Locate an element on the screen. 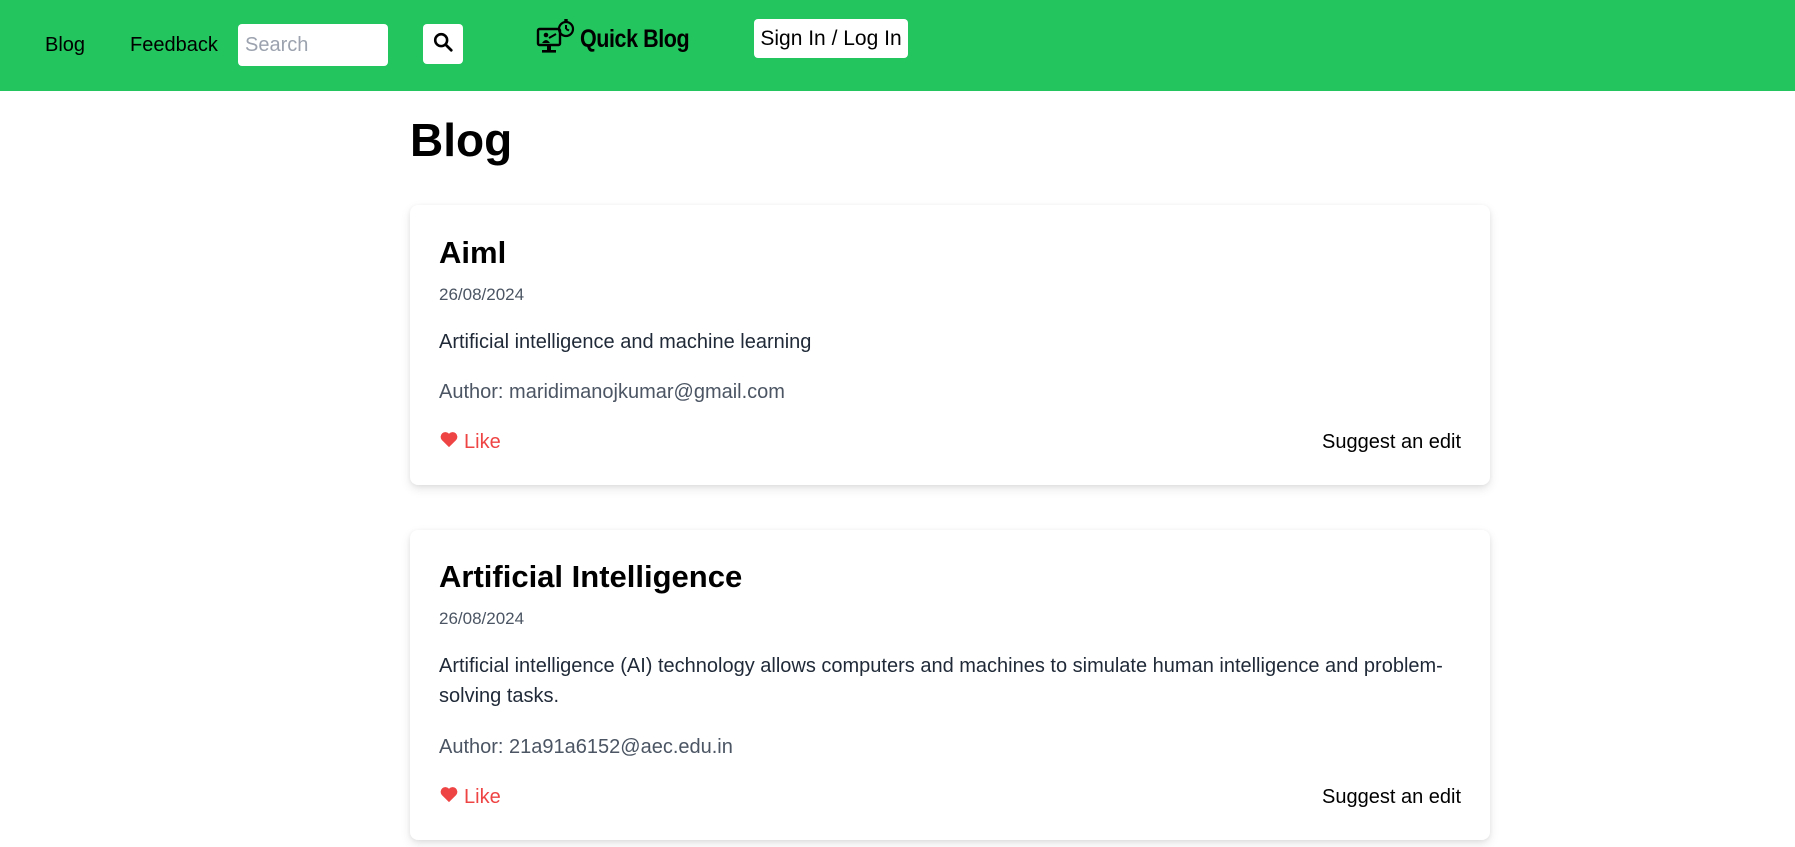  post-author: Author: maridimanojkumar@gmail.com is located at coordinates (612, 392).